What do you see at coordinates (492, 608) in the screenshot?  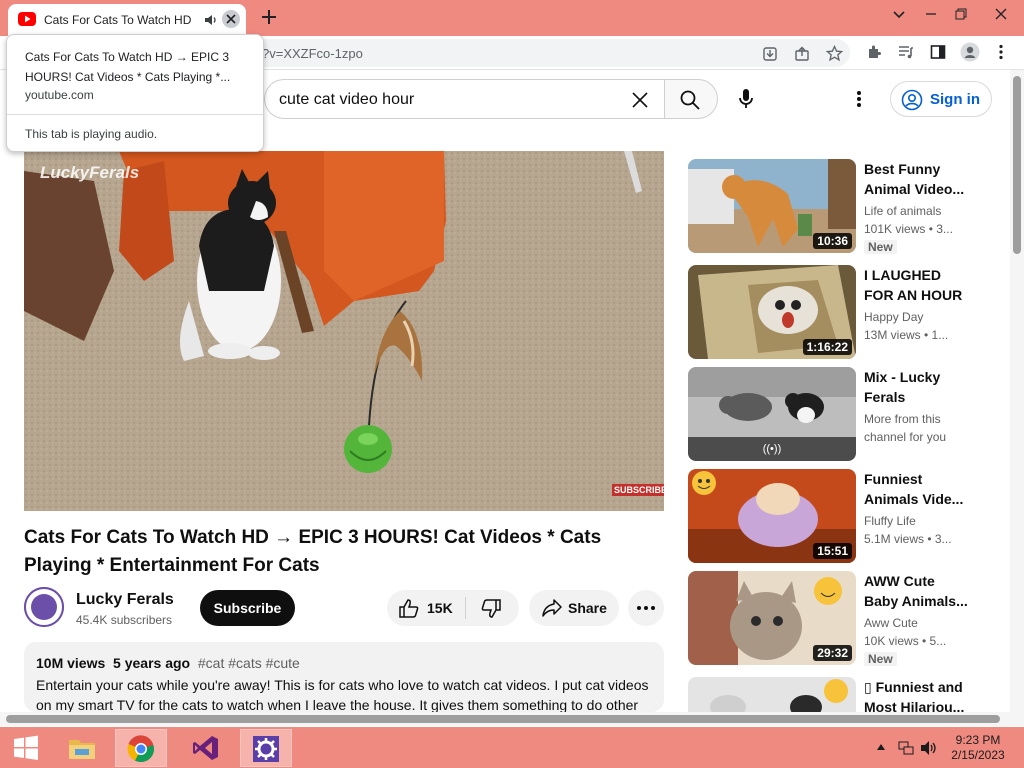 I see `dislike-button` at bounding box center [492, 608].